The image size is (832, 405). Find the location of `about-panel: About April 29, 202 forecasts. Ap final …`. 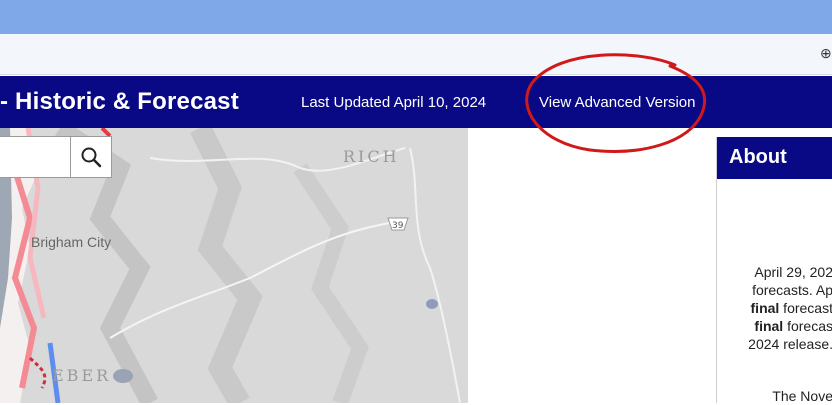

about-panel: About April 29, 202 forecasts. Ap final … is located at coordinates (774, 270).